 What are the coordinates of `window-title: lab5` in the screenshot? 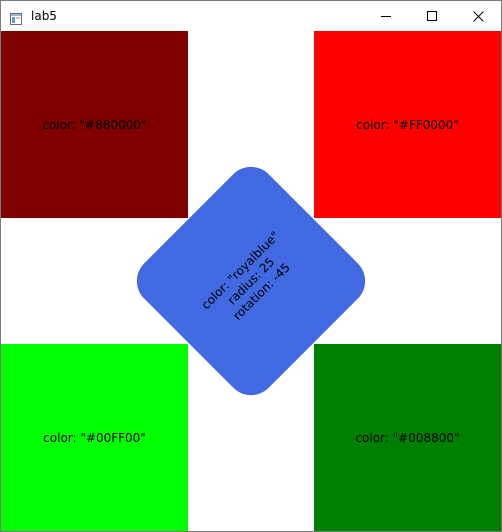 It's located at (44, 16).